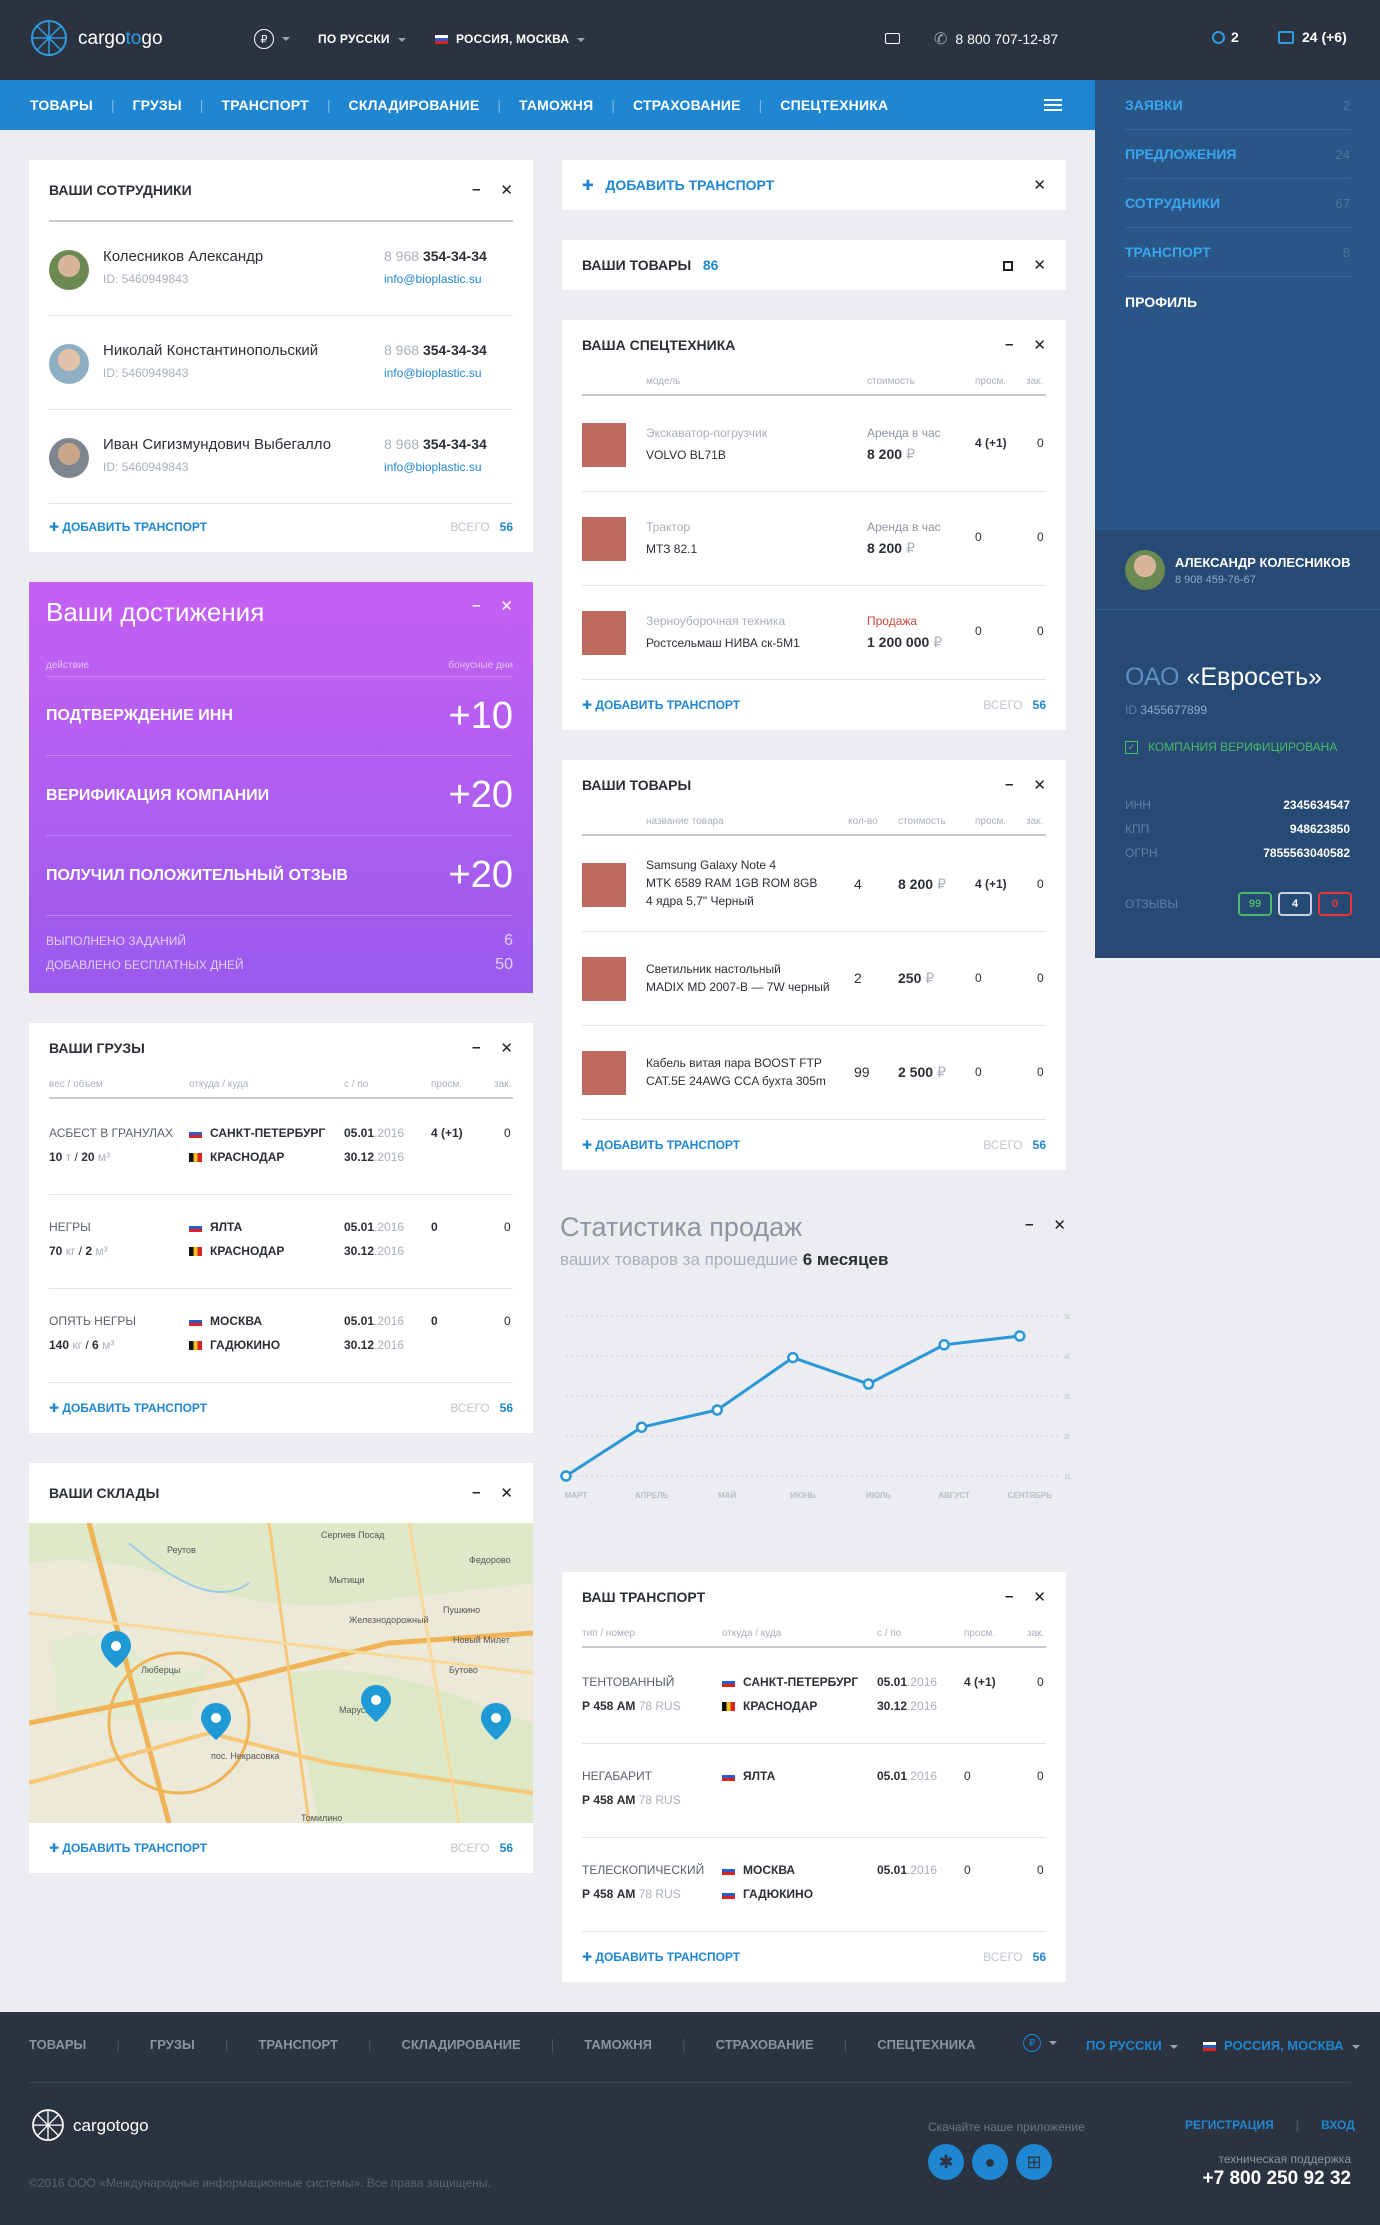 The image size is (1380, 2225). Describe the element at coordinates (1335, 904) in the screenshot. I see `review-negative: 0` at that location.